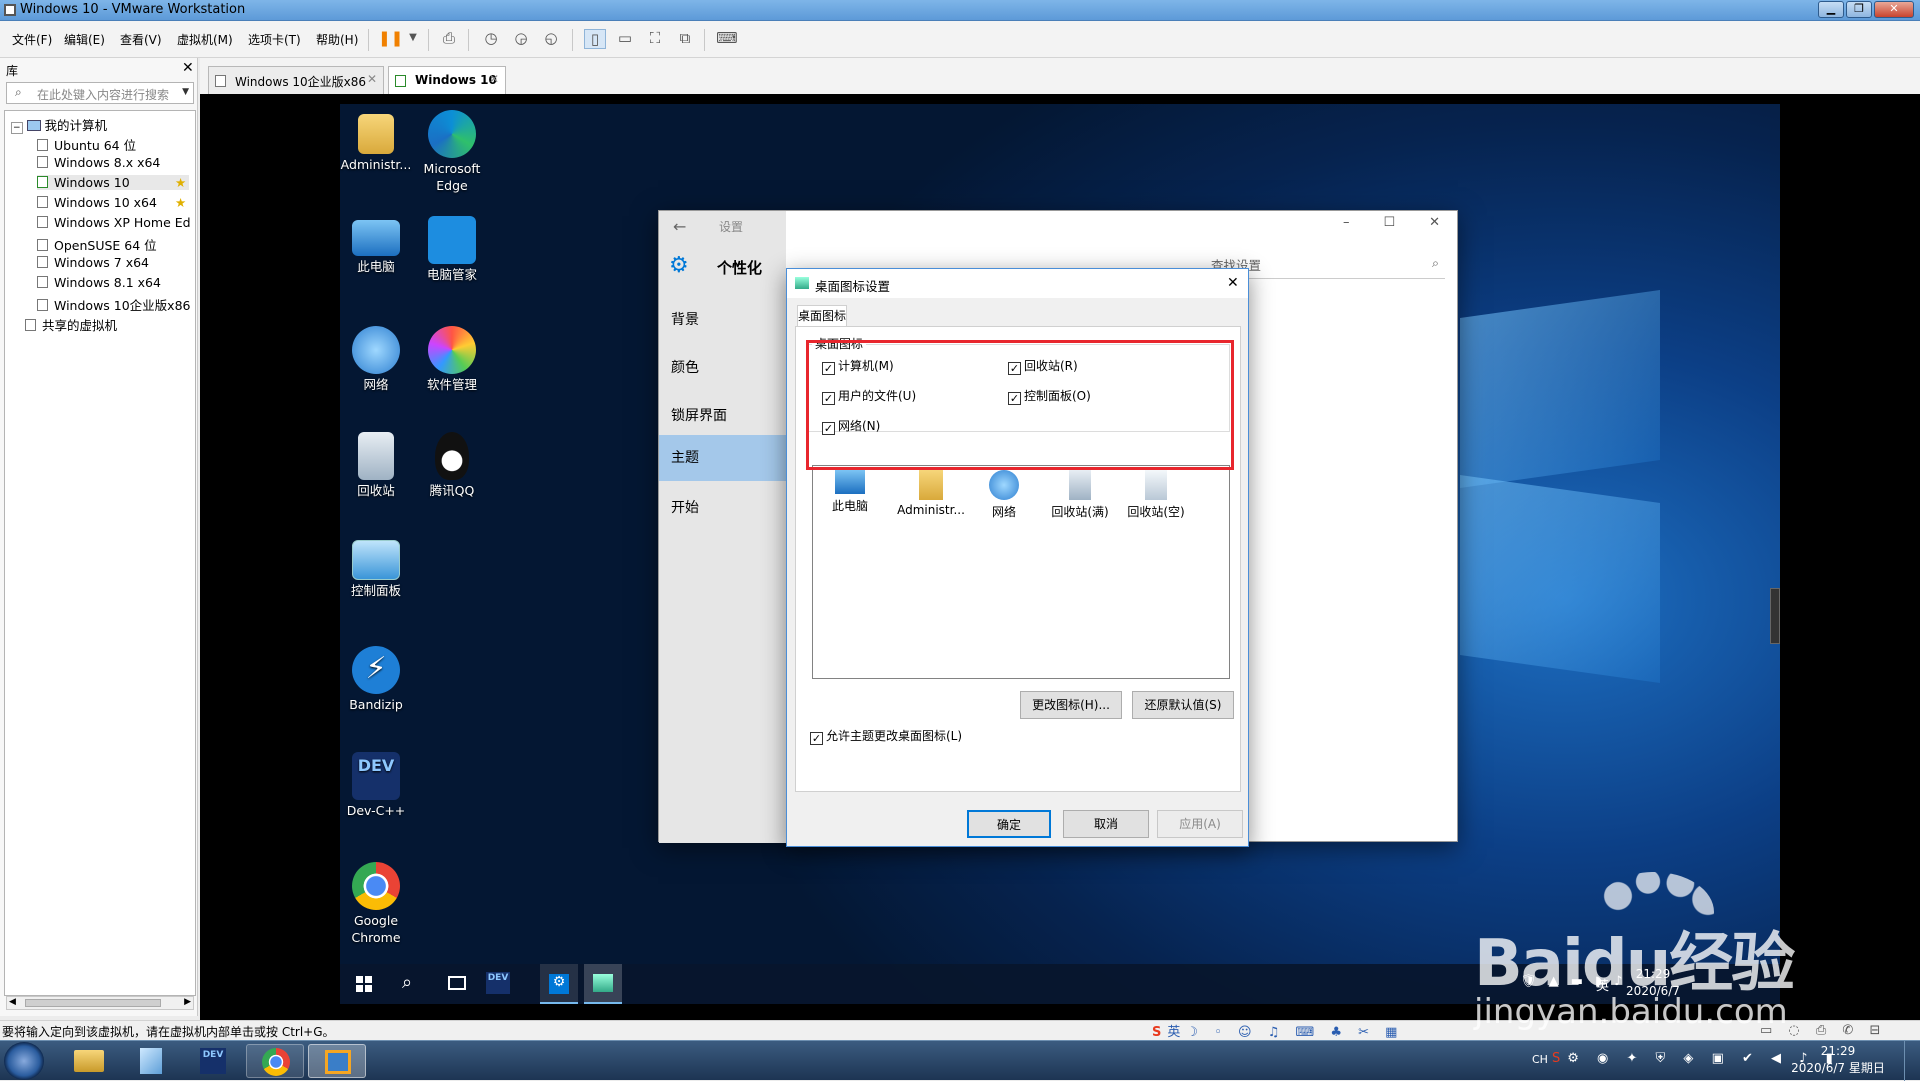 The image size is (1920, 1081). What do you see at coordinates (1912, 1061) in the screenshot?
I see `show-desktop-button` at bounding box center [1912, 1061].